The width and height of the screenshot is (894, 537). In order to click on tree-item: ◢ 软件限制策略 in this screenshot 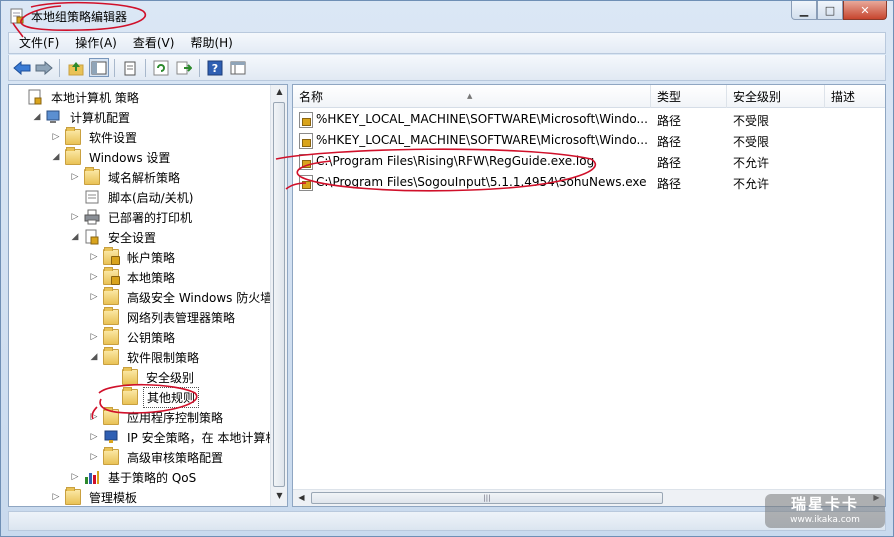, I will do `click(145, 357)`.